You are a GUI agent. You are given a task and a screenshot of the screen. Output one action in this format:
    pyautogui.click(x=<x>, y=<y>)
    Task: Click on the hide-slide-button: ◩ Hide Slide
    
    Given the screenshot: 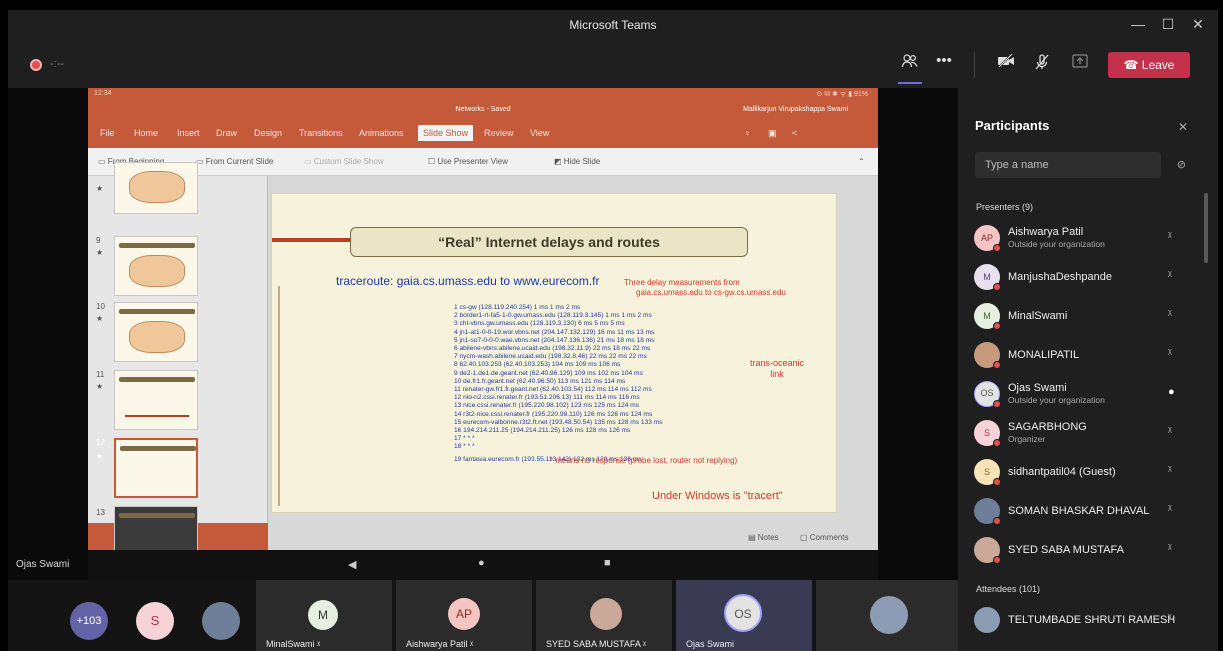 What is the action you would take?
    pyautogui.click(x=577, y=161)
    